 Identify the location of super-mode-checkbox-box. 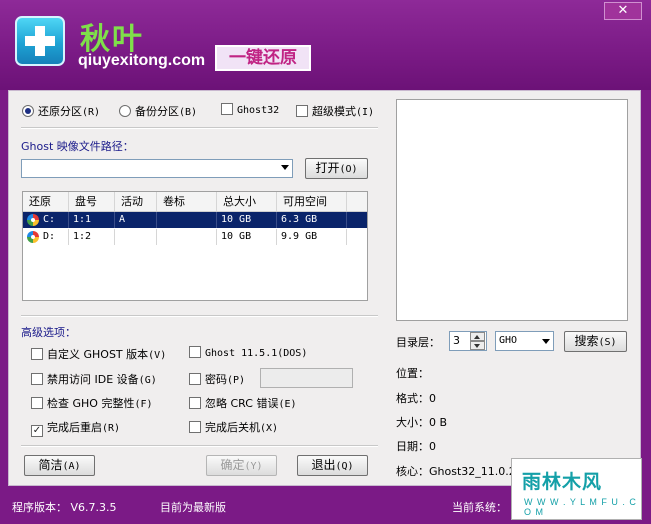
(302, 111).